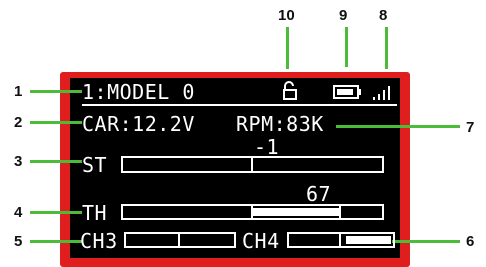 Image resolution: width=486 pixels, height=267 pixels. I want to click on throttle-bar, so click(252, 212).